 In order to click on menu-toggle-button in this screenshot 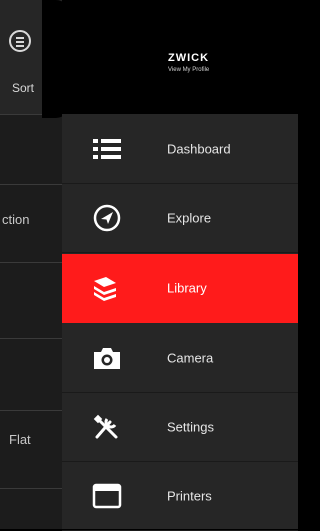, I will do `click(20, 41)`.